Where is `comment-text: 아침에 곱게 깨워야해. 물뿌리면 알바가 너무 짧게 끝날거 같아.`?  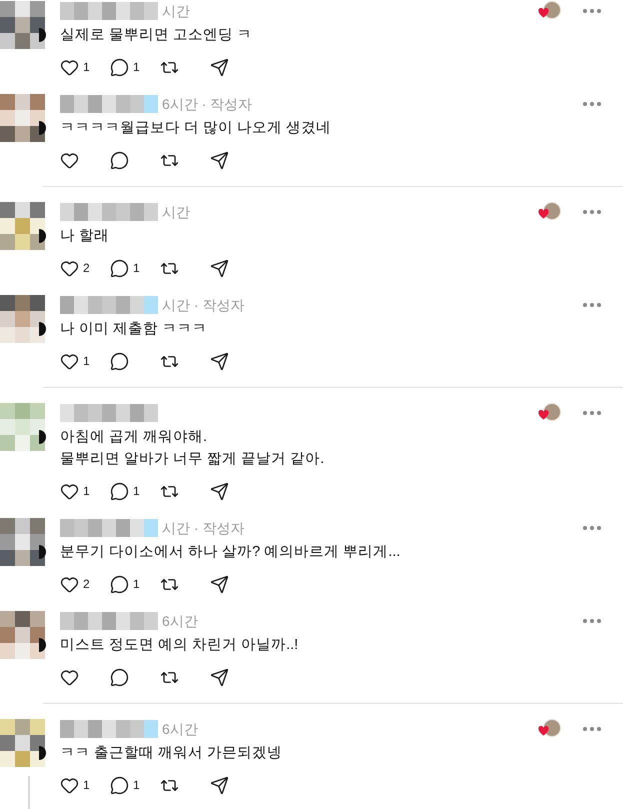 comment-text: 아침에 곱게 깨워야해. 물뿌리면 알바가 너무 짧게 끝날거 같아. is located at coordinates (193, 448).